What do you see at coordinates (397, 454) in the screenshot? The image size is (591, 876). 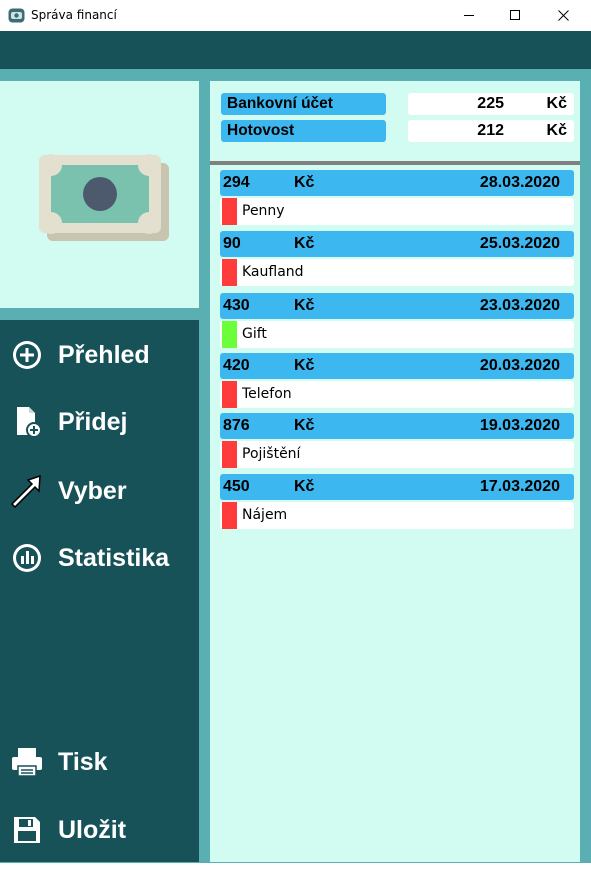 I see `transaction-body: Pojištění` at bounding box center [397, 454].